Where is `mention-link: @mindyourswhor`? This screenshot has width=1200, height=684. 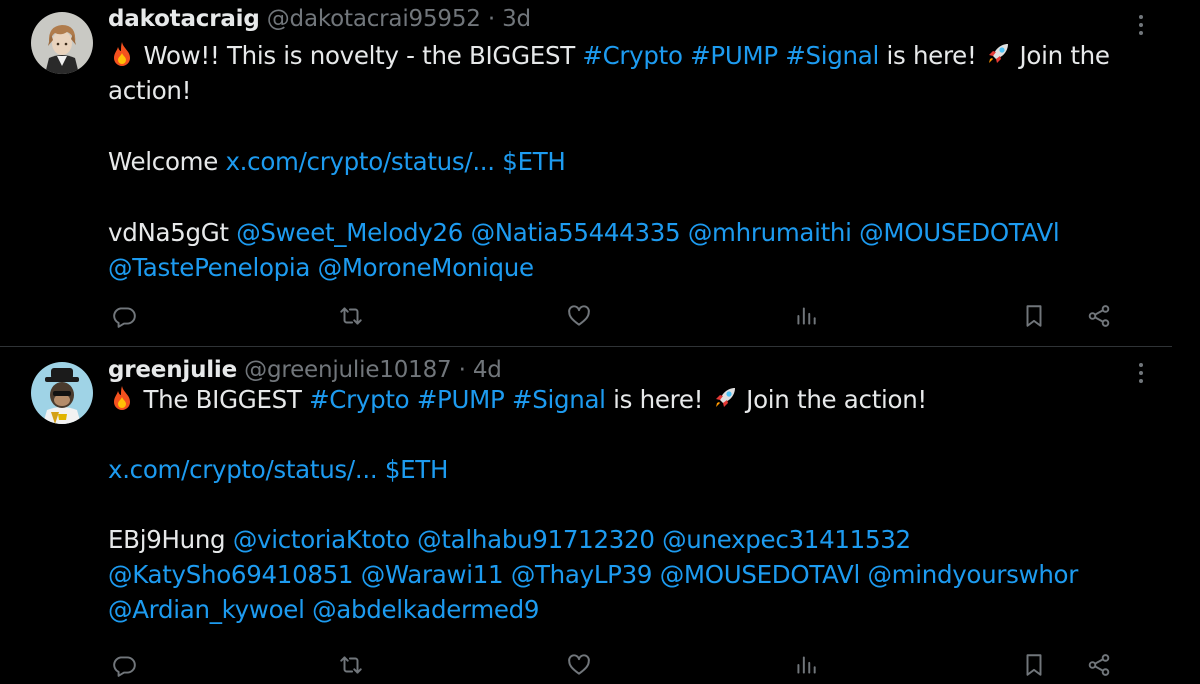
mention-link: @mindyourswhor is located at coordinates (972, 574).